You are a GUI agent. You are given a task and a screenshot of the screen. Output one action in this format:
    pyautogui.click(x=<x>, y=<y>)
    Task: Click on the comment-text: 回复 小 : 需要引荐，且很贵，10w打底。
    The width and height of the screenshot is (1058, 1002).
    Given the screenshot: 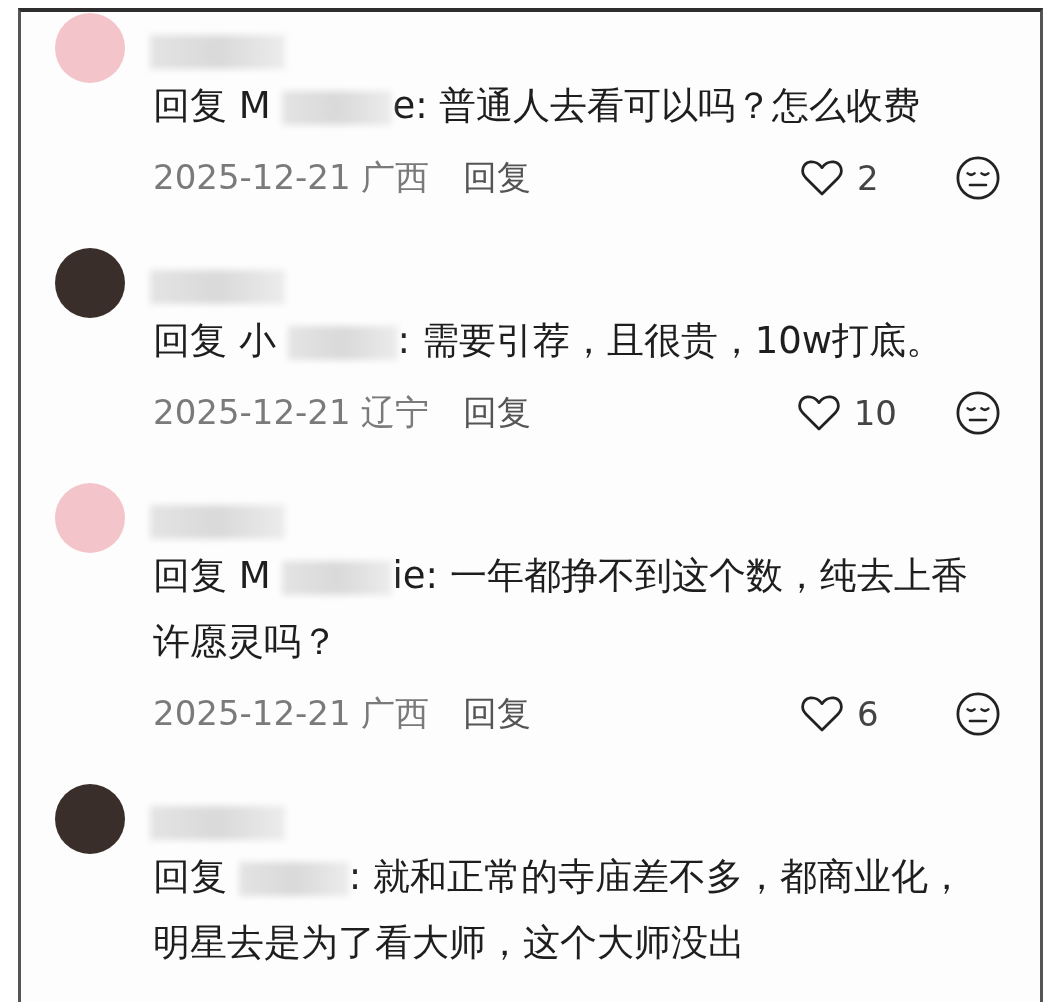 What is the action you would take?
    pyautogui.click(x=549, y=341)
    